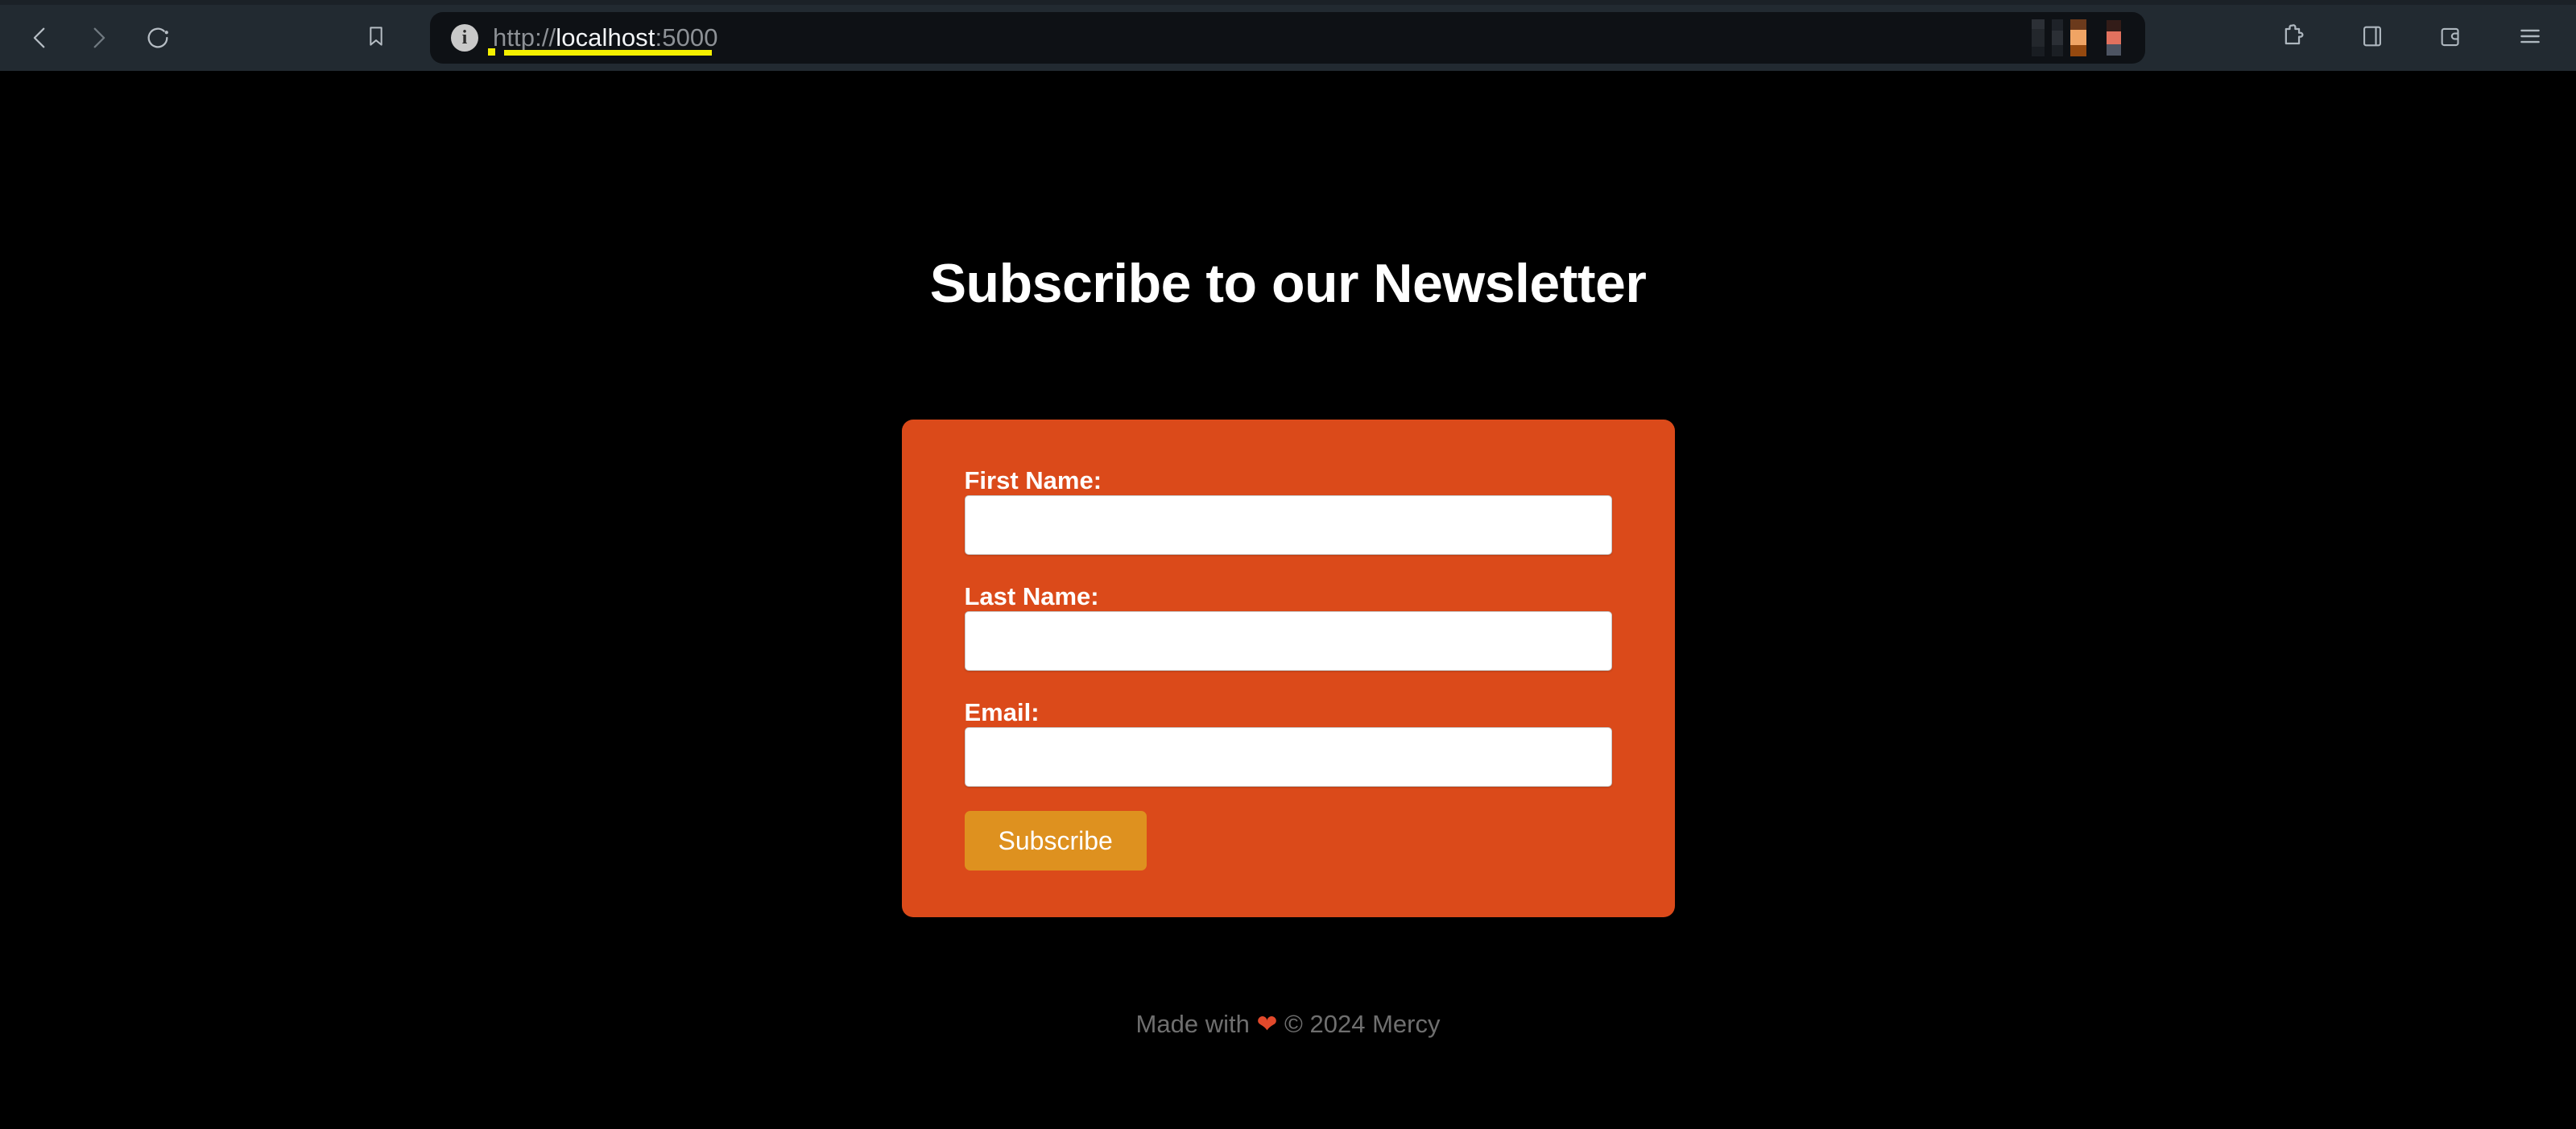  I want to click on browser-toolbar: http://localhost:5000, so click(1288, 38).